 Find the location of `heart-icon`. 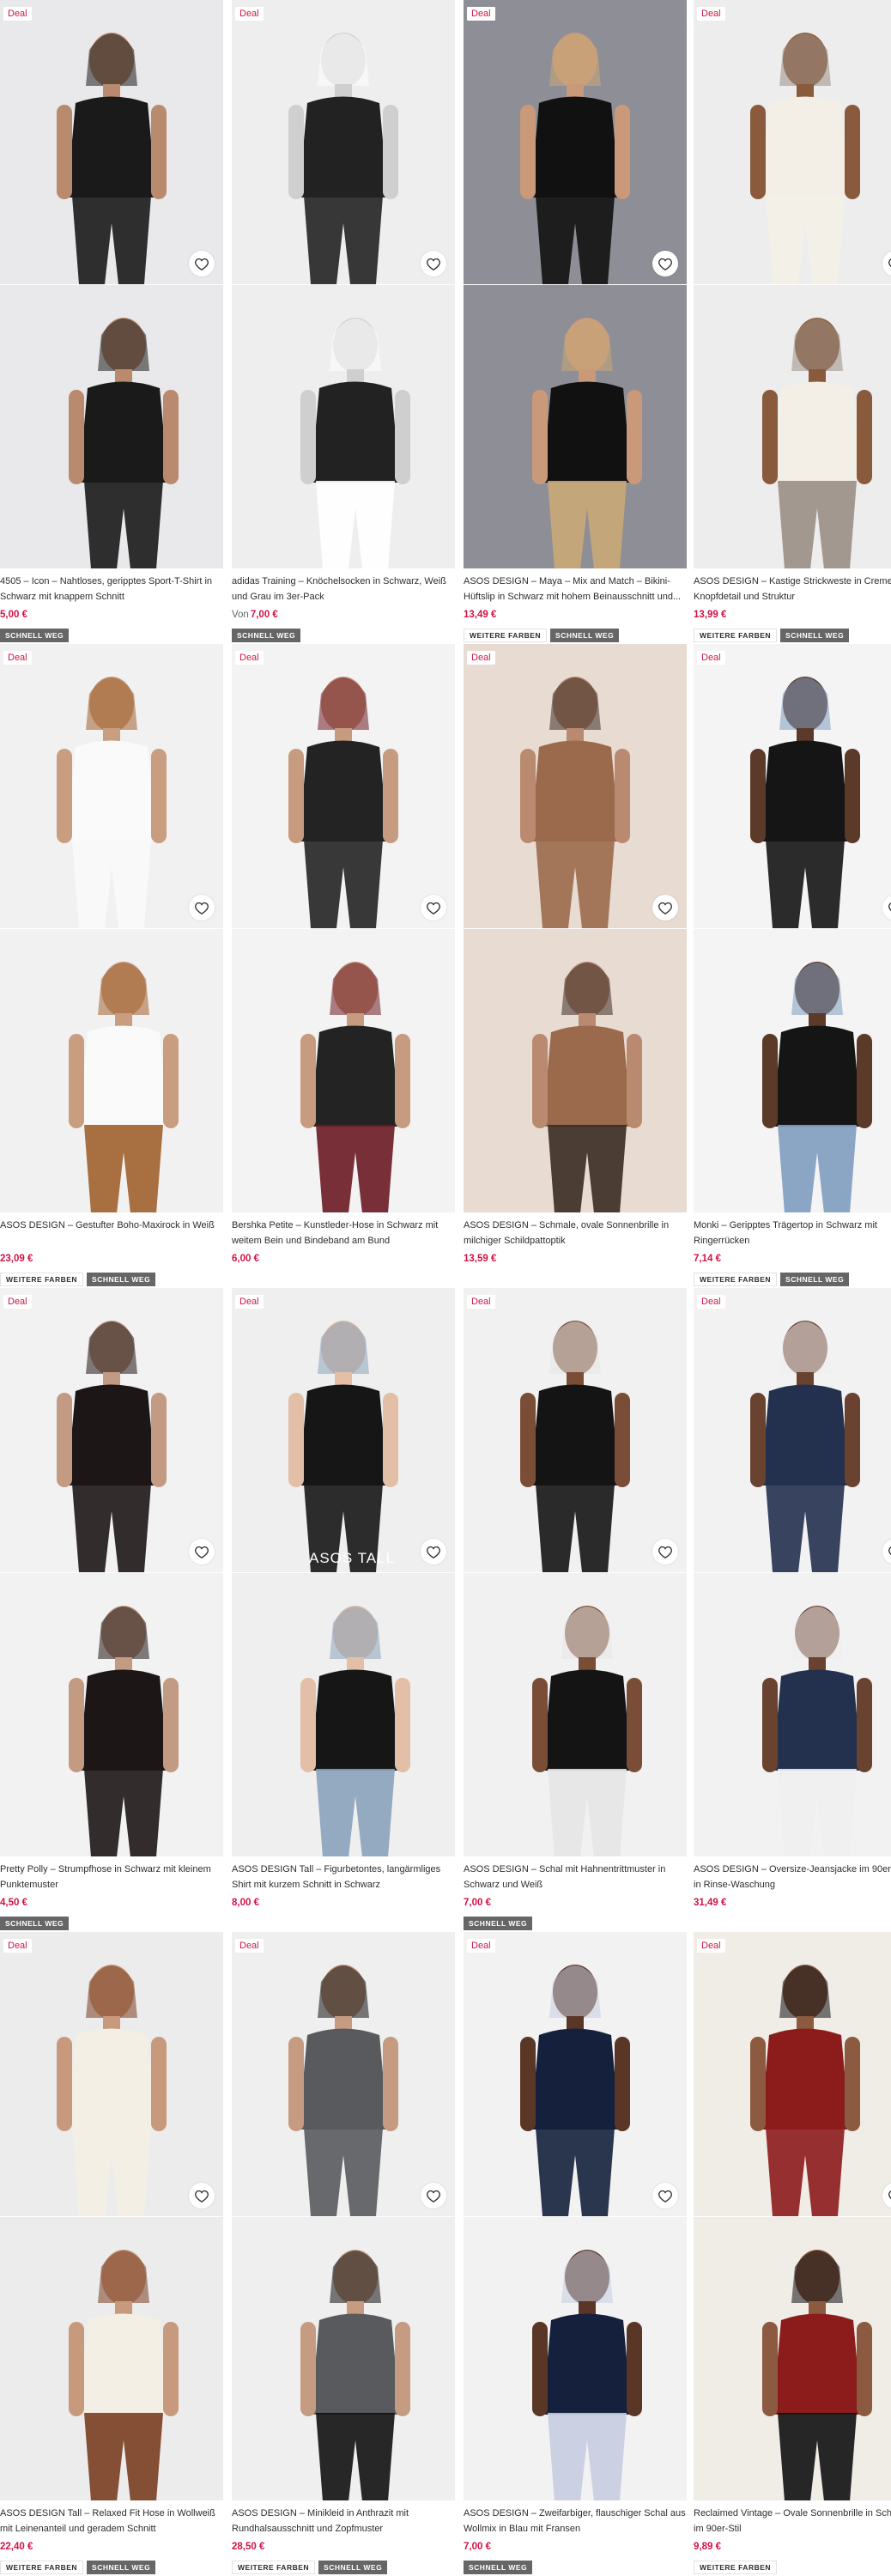

heart-icon is located at coordinates (433, 2196).